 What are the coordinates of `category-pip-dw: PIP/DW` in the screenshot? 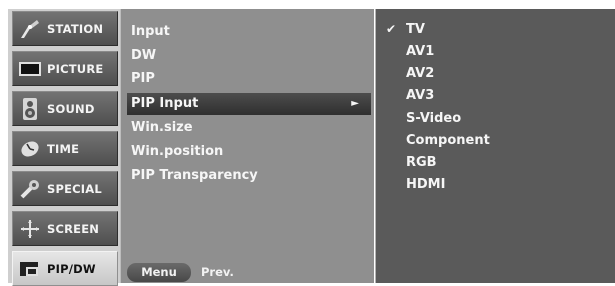 It's located at (65, 268).